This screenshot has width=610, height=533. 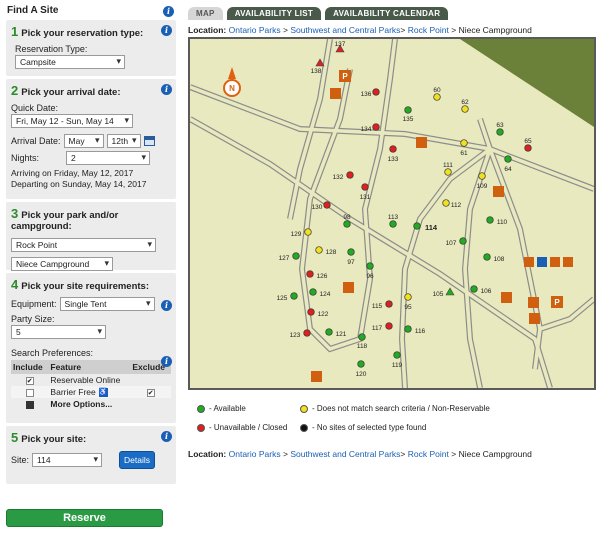 What do you see at coordinates (103, 393) in the screenshot?
I see `wheelchair-icon: ♿` at bounding box center [103, 393].